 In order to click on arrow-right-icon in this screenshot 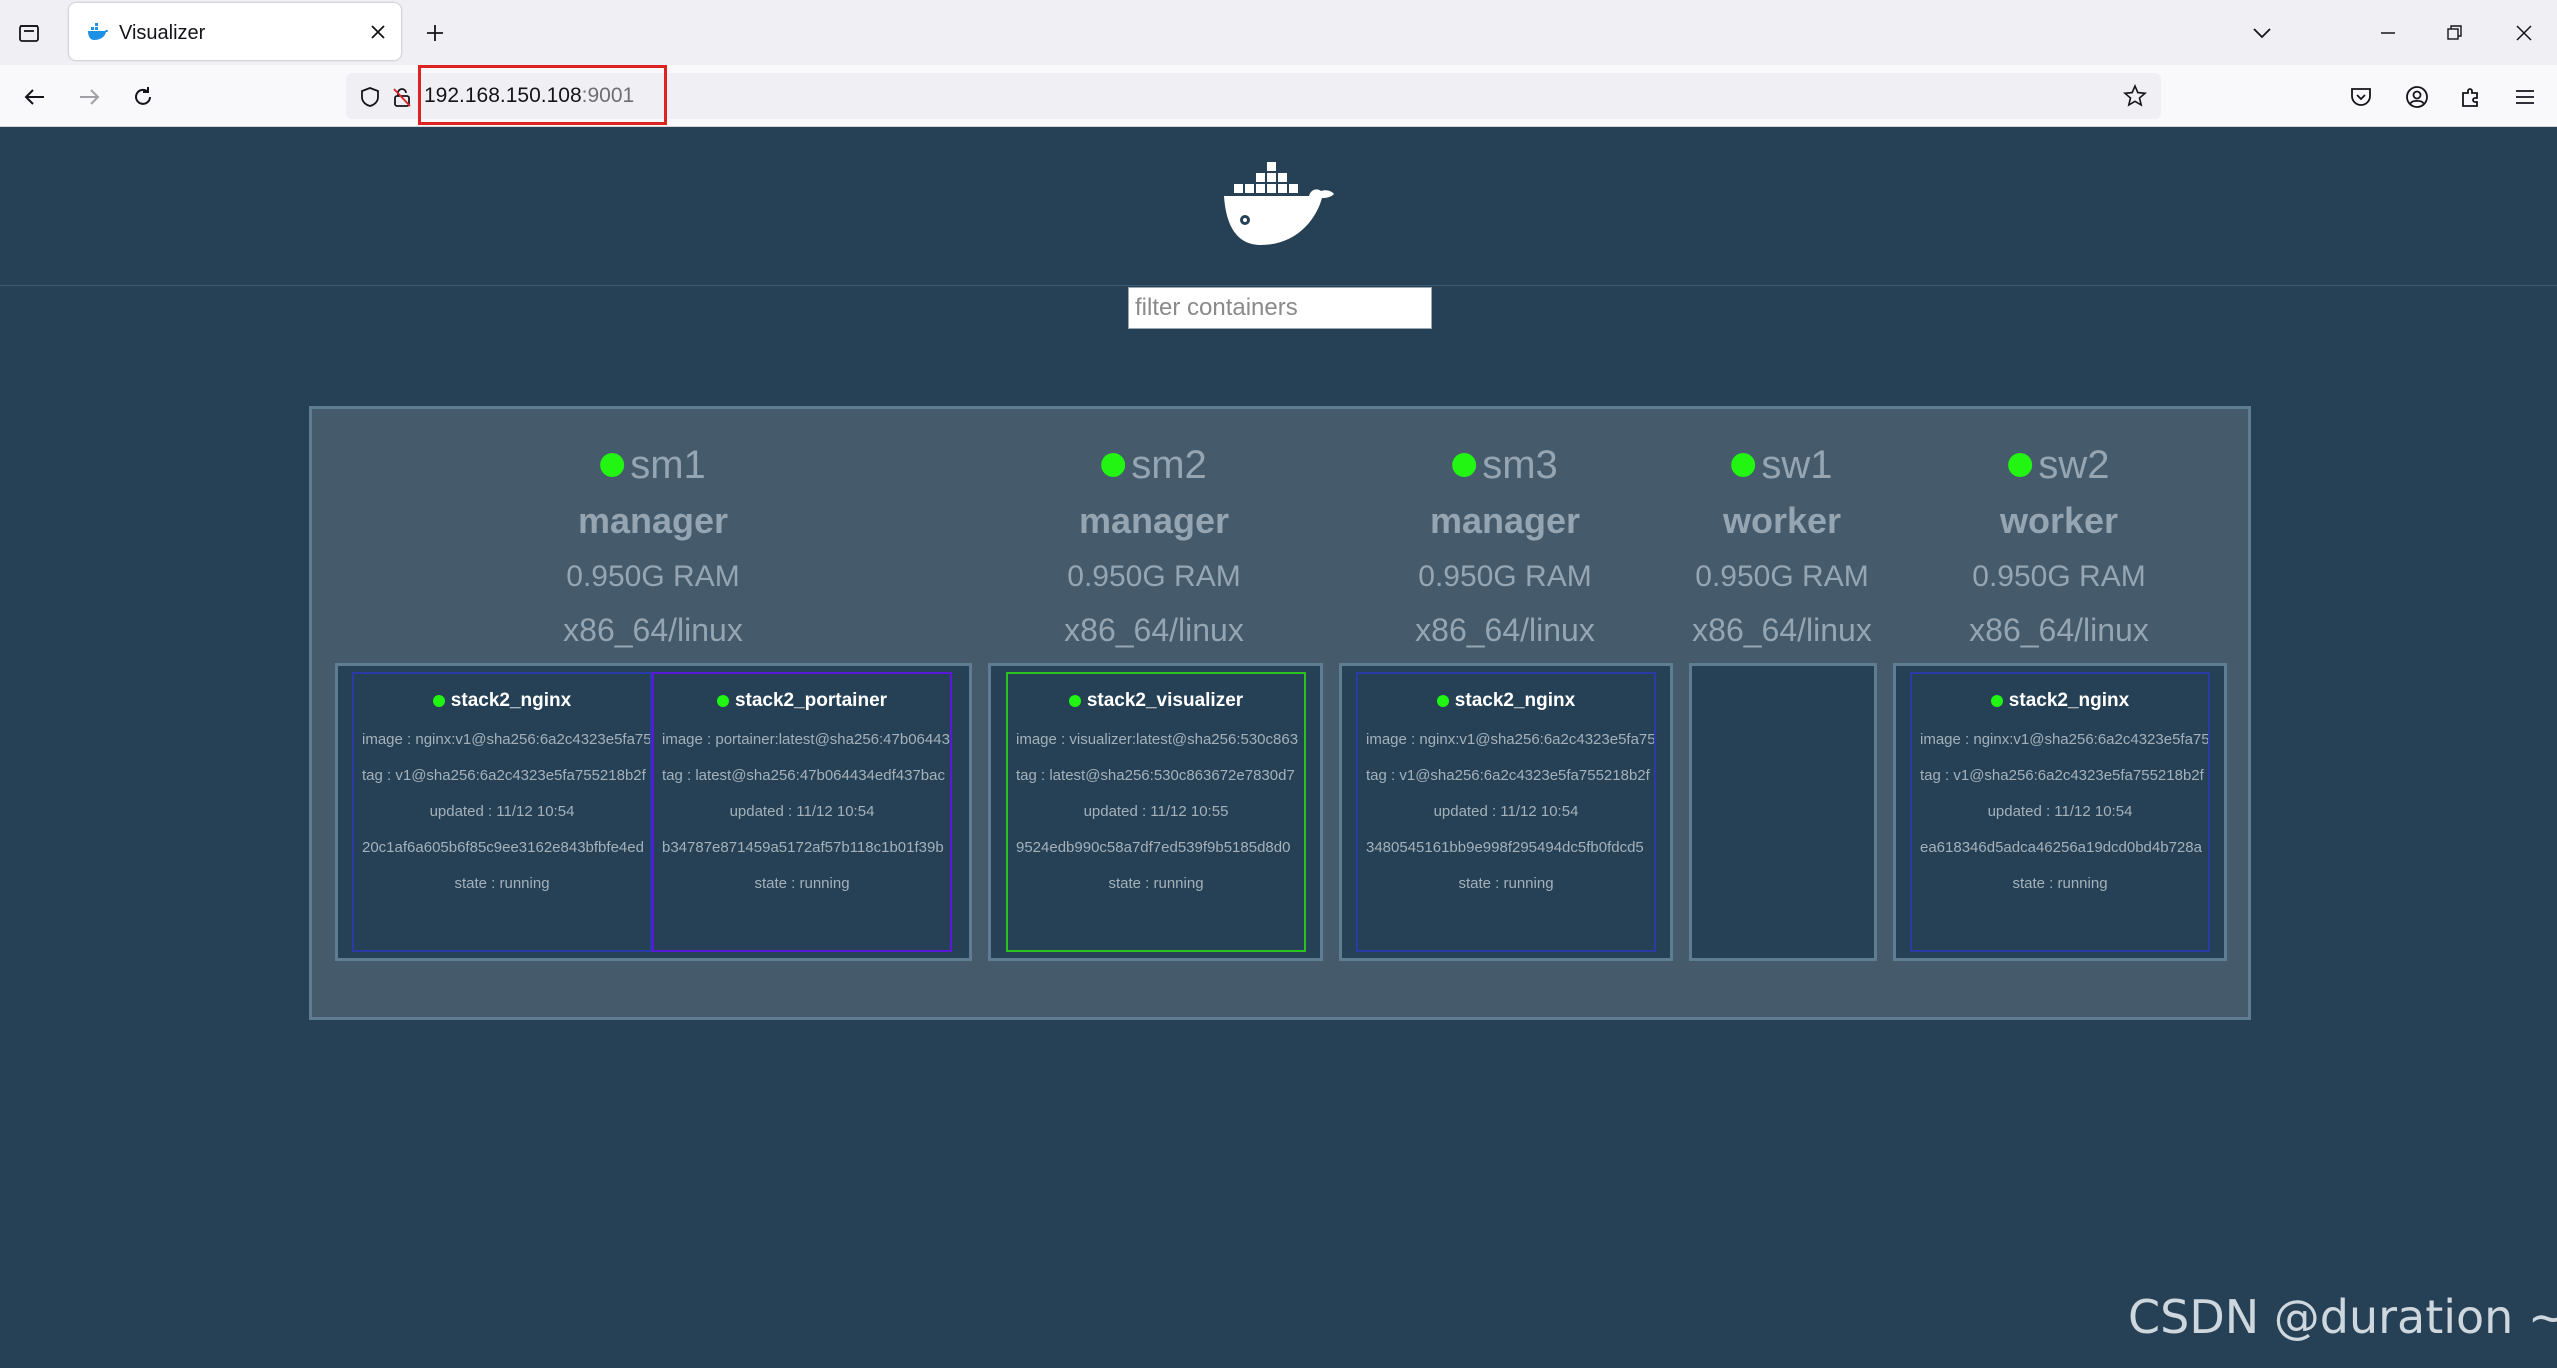, I will do `click(90, 97)`.